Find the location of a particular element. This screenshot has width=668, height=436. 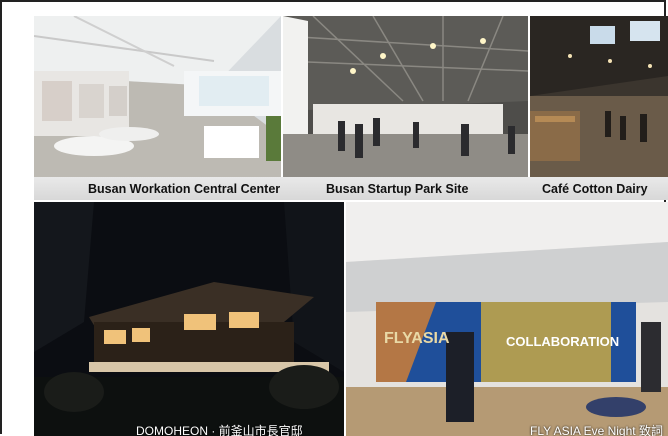

screen-logo: FLYASIA is located at coordinates (417, 338).